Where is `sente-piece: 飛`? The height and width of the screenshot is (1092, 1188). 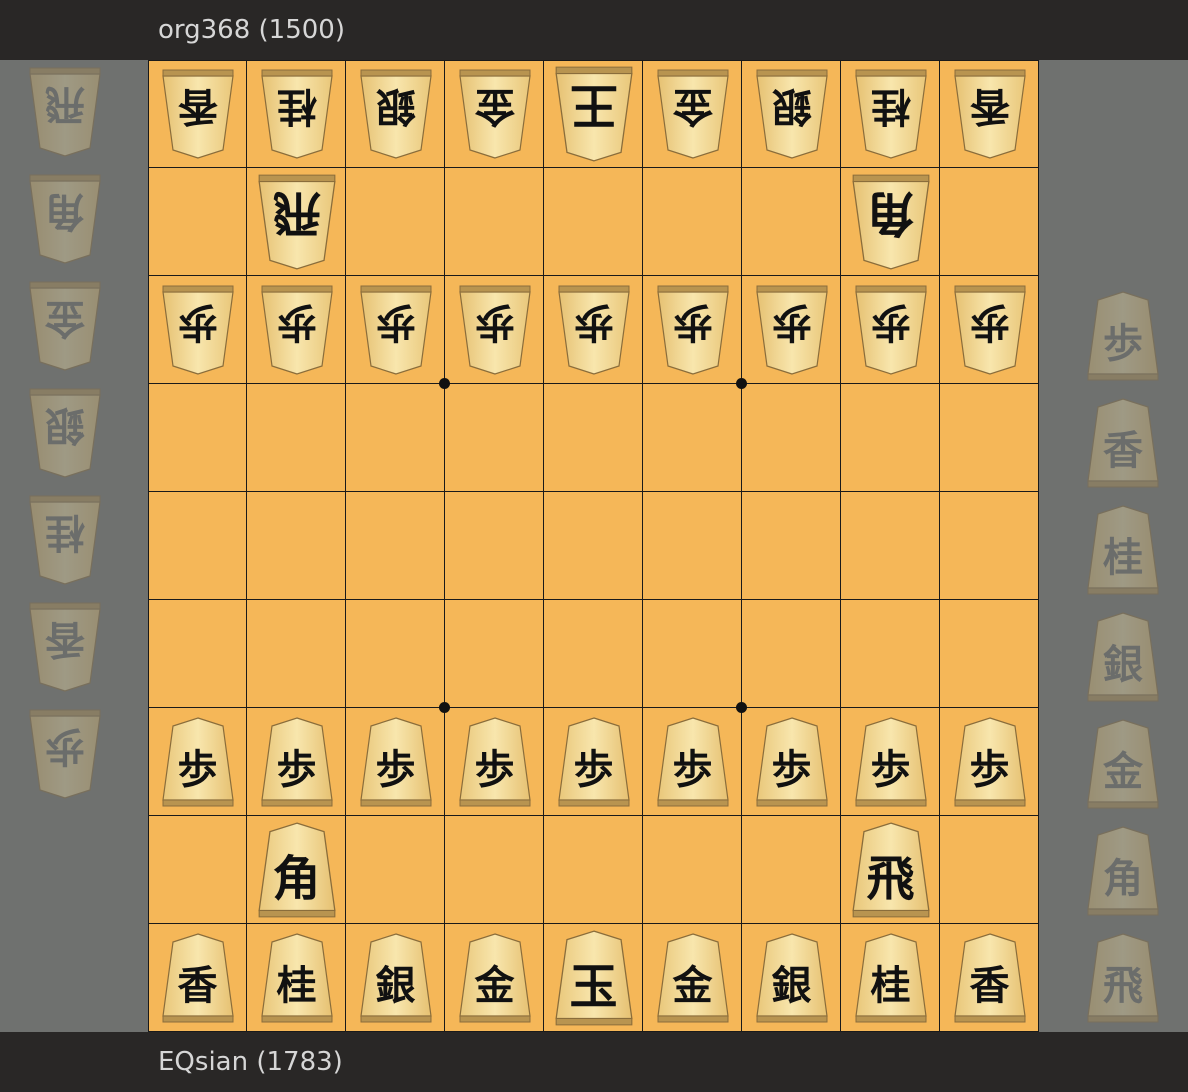 sente-piece: 飛 is located at coordinates (891, 870).